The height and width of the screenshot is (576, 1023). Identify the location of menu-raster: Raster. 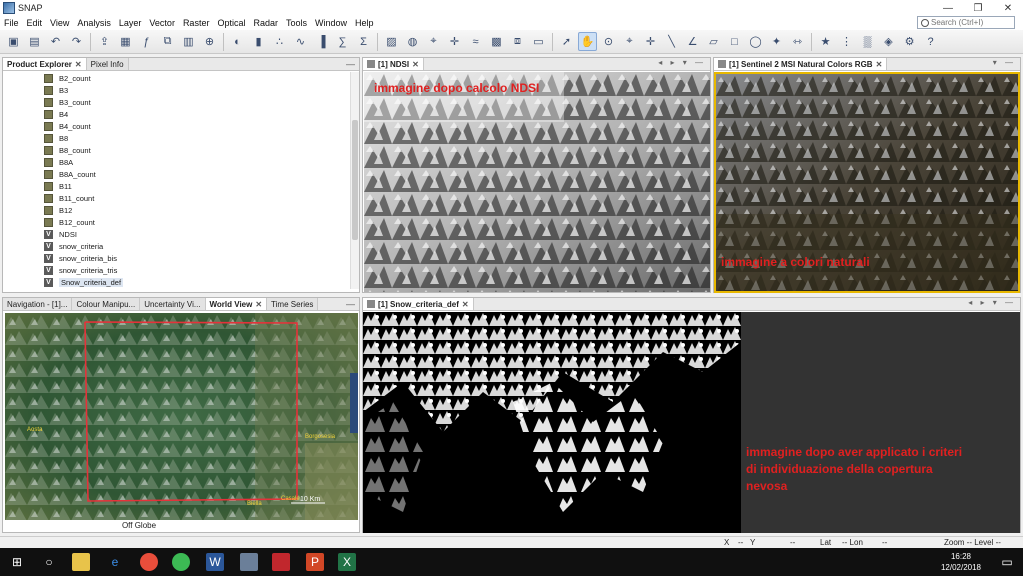
(196, 23).